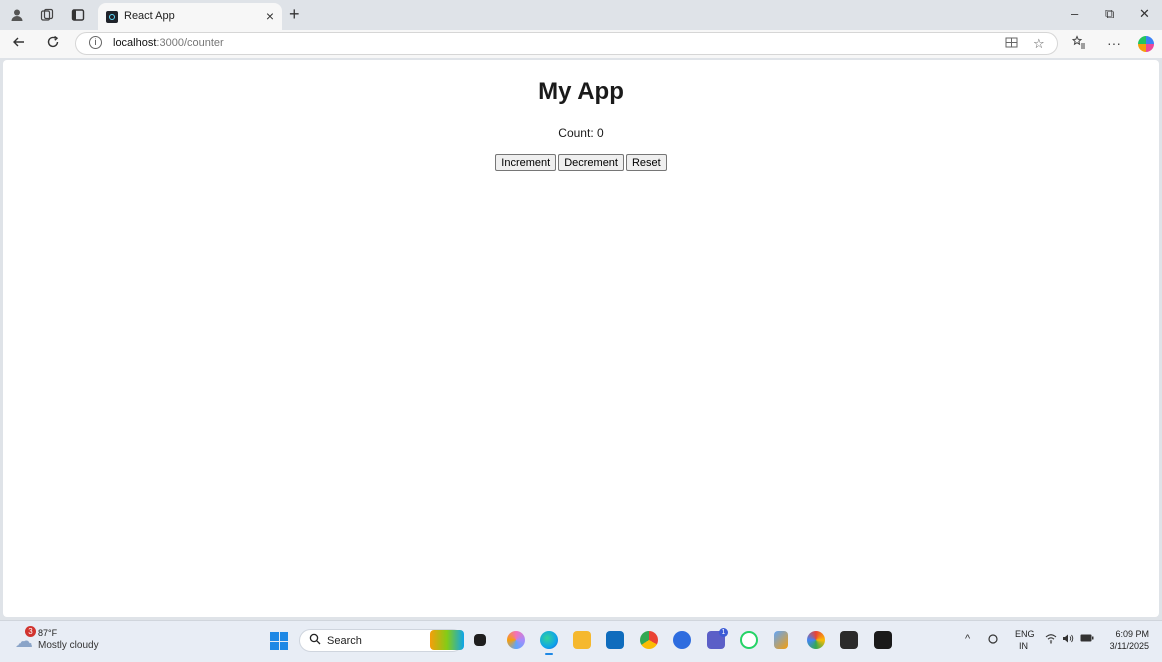  I want to click on count-label: Count:, so click(577, 133).